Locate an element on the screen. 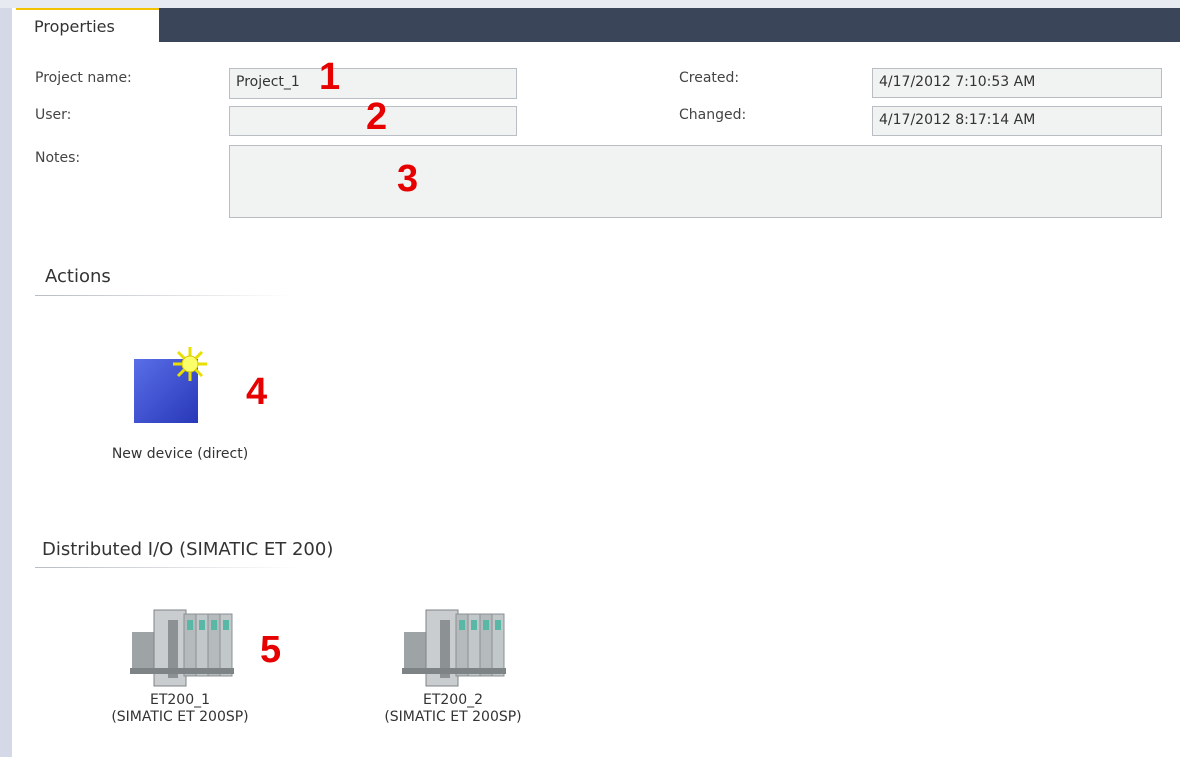 The width and height of the screenshot is (1180, 757). distributed-io-heading: Distributed I/O (SIMATIC ET 200) is located at coordinates (188, 549).